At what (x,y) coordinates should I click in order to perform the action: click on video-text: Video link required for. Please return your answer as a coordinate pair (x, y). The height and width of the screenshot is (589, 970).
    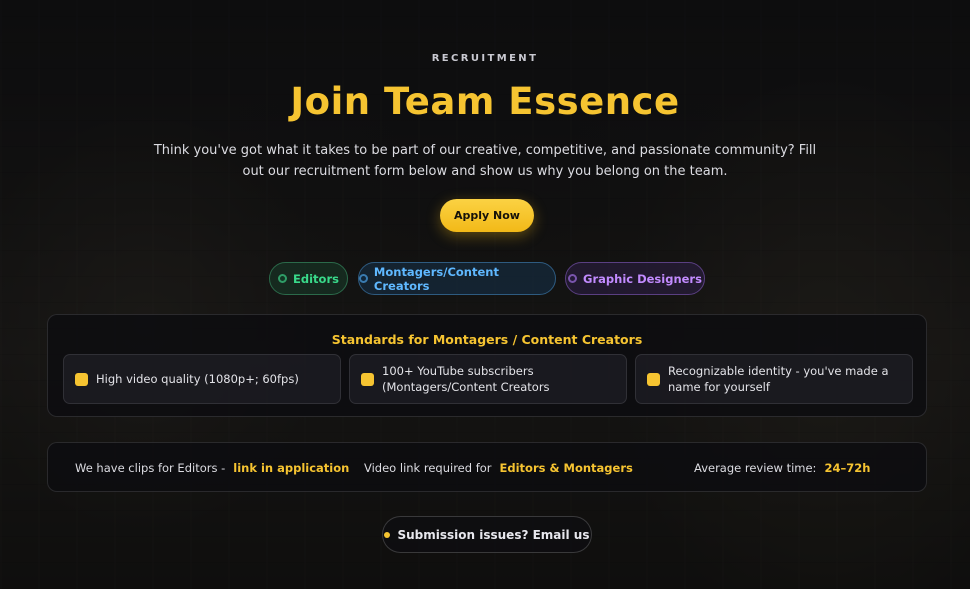
    Looking at the image, I should click on (428, 468).